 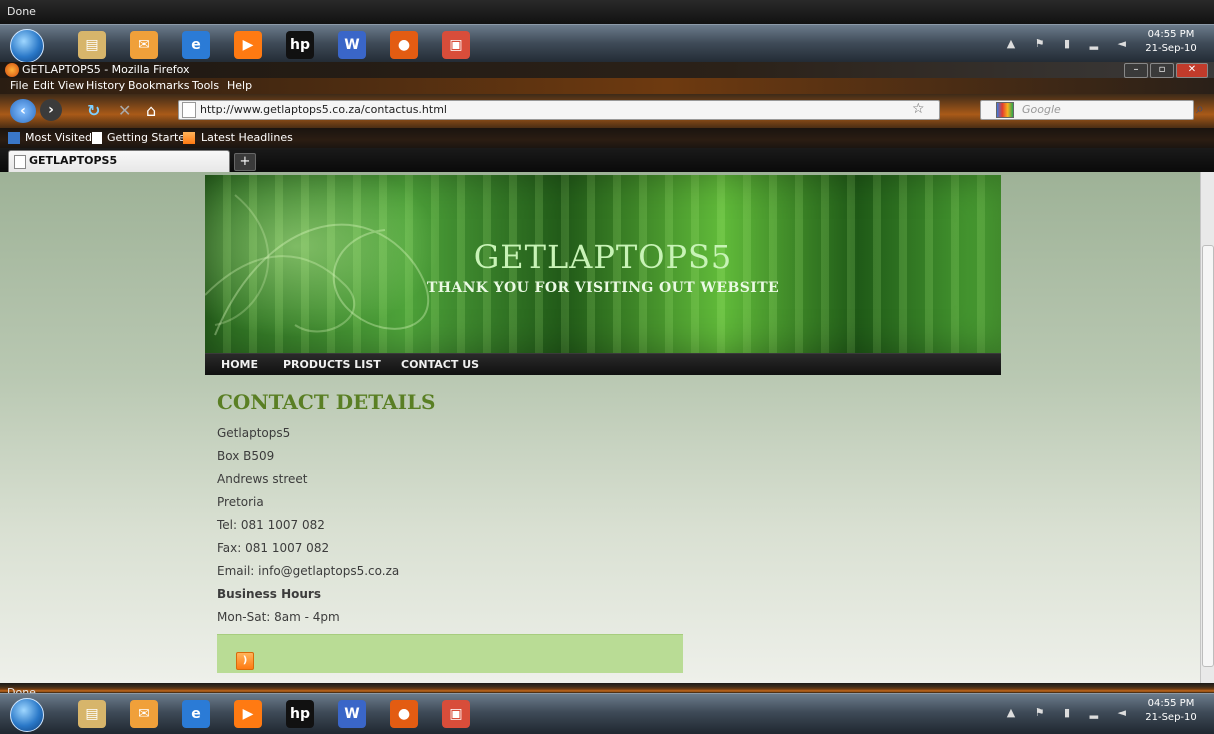 I want to click on forward-button: ›, so click(x=51, y=110).